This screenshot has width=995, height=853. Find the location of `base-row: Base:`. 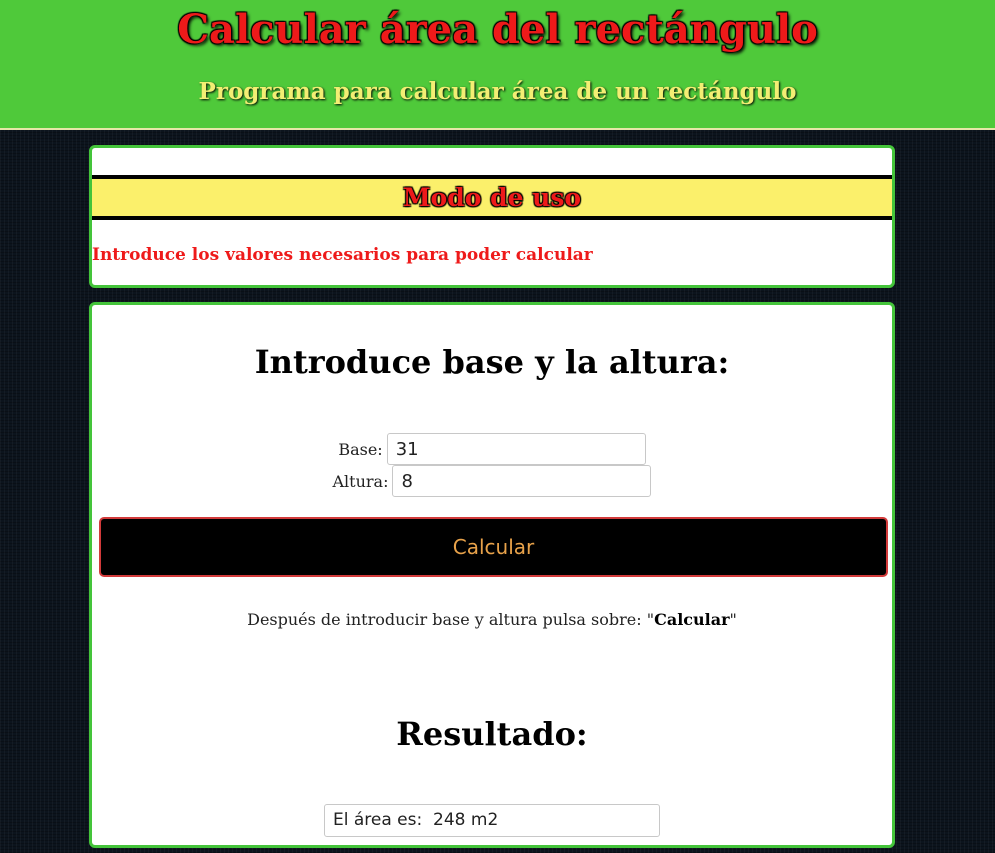

base-row: Base: is located at coordinates (492, 449).